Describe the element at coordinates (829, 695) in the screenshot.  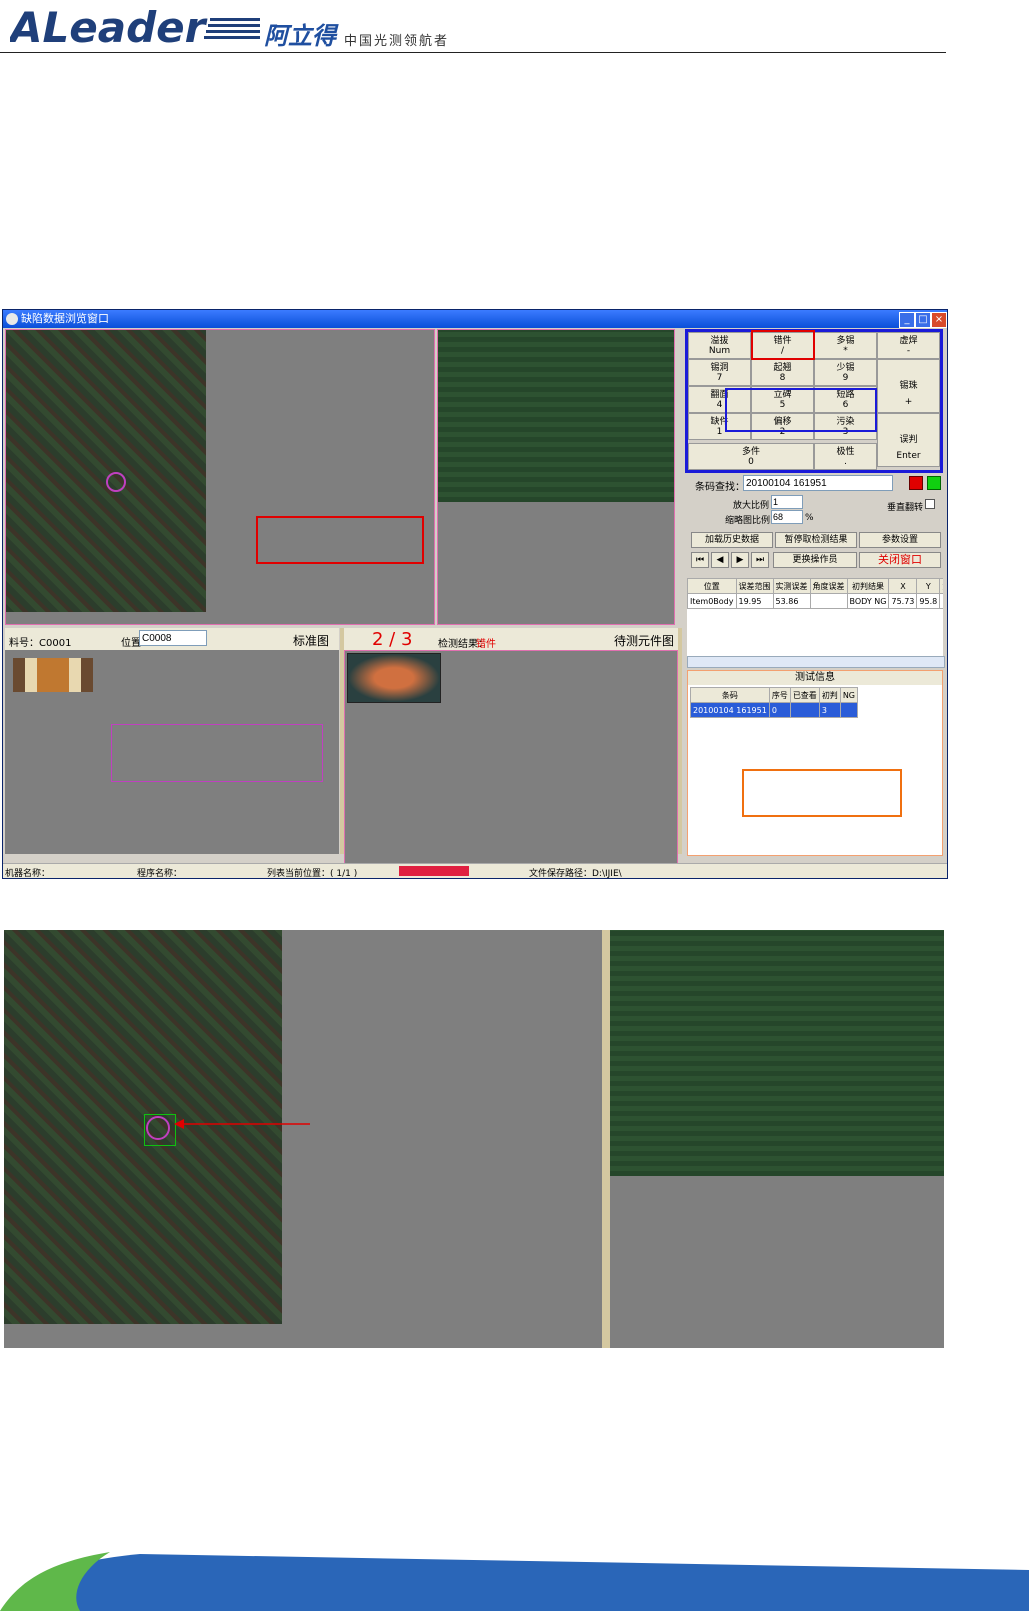
I see `column-header: 初判` at that location.